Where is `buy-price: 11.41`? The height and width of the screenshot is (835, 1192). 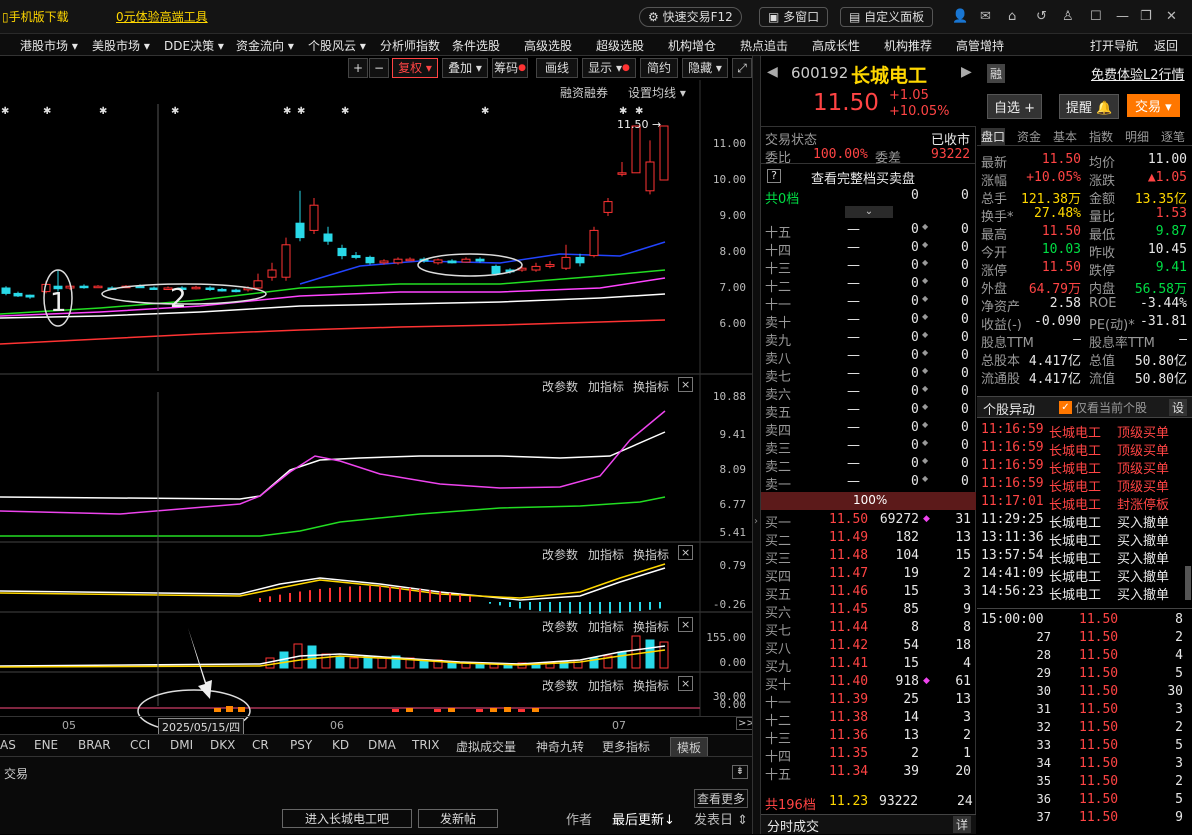
buy-price: 11.41 is located at coordinates (848, 663).